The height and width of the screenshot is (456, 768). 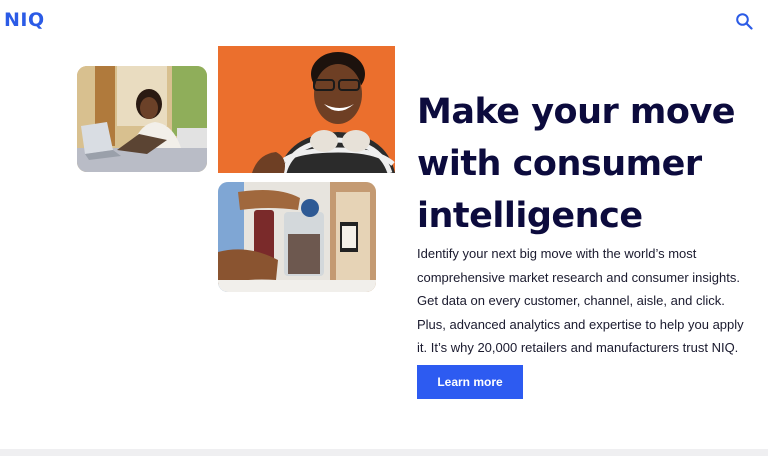 I want to click on search-icon, so click(x=744, y=21).